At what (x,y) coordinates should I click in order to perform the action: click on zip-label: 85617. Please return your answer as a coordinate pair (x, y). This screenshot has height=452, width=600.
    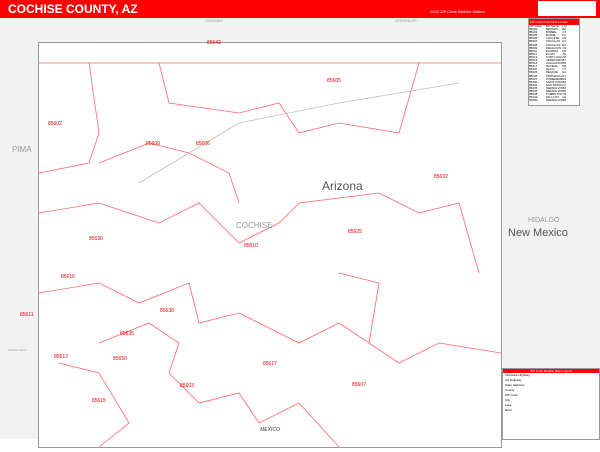
    Looking at the image, I should click on (270, 364).